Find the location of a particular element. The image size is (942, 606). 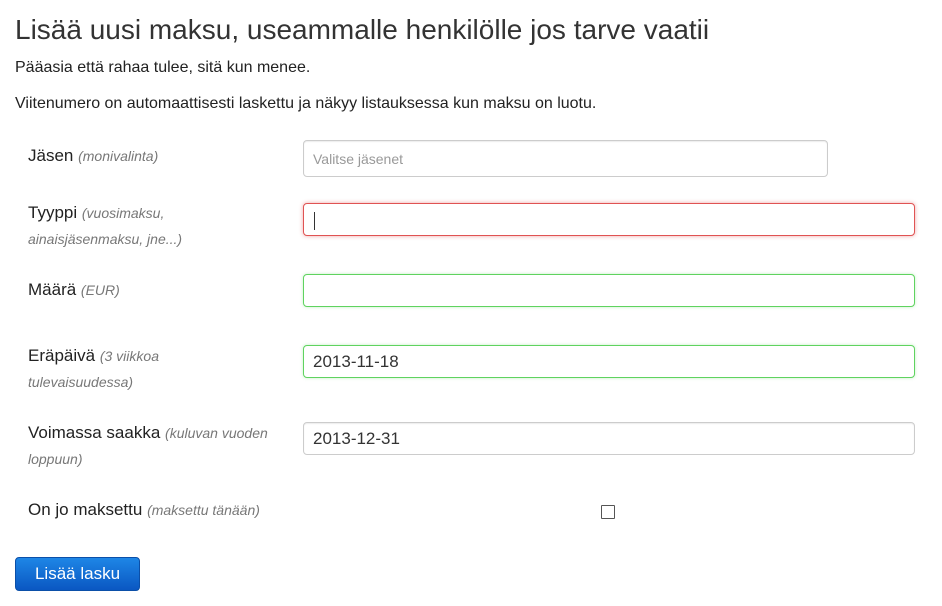

member-label-text: Jäsen is located at coordinates (51, 155).